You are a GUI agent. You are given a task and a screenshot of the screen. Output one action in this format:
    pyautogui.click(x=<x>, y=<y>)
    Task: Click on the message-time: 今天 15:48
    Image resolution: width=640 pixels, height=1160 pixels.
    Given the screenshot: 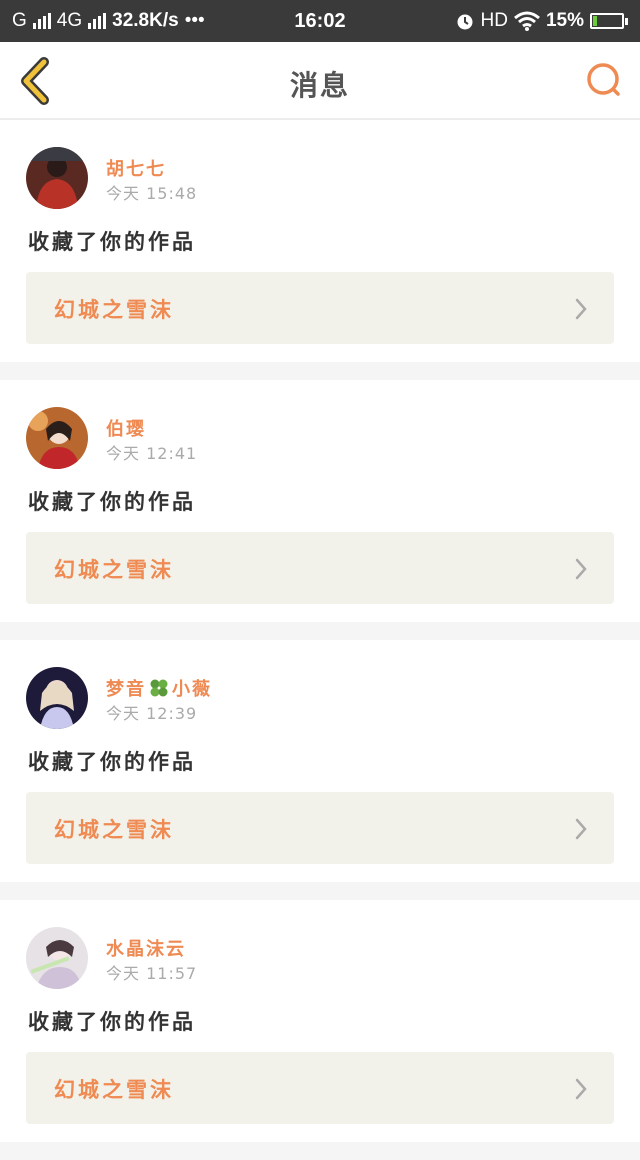 What is the action you would take?
    pyautogui.click(x=152, y=193)
    